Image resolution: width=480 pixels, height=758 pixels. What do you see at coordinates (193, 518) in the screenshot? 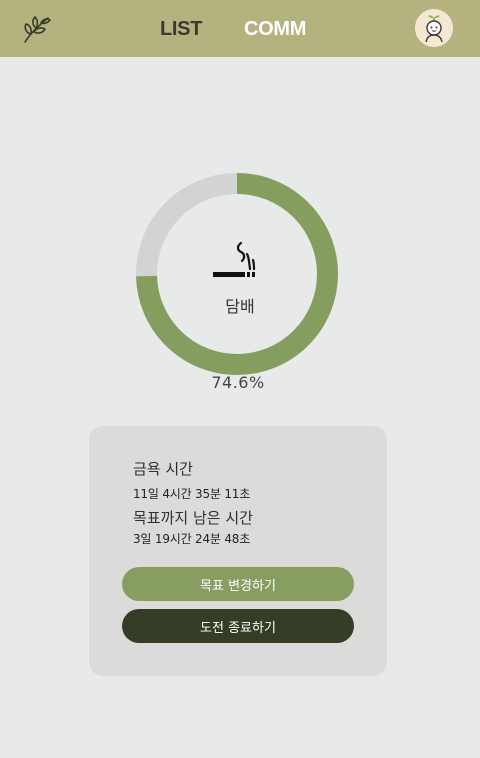
I see `remaining-time-title: 목표까지 남은 시간` at bounding box center [193, 518].